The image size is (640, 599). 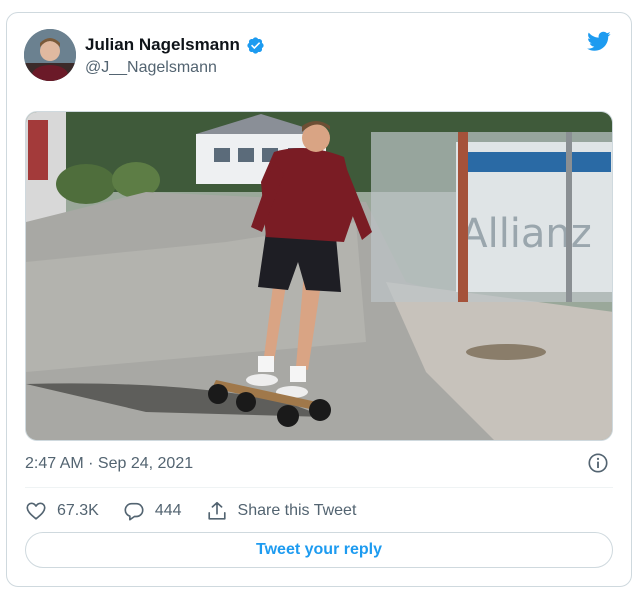 What do you see at coordinates (255, 45) in the screenshot?
I see `verified-badge-icon` at bounding box center [255, 45].